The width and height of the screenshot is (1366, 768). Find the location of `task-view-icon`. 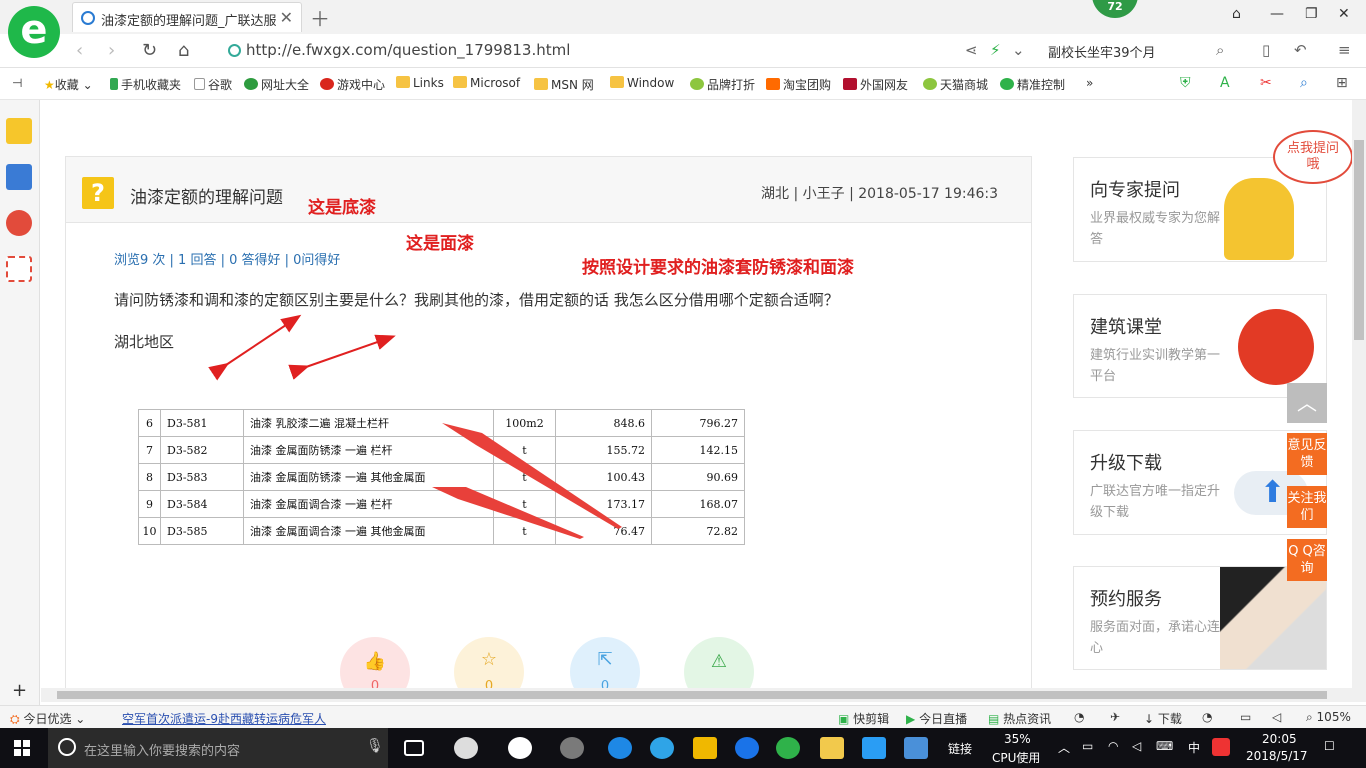

task-view-icon is located at coordinates (414, 748).